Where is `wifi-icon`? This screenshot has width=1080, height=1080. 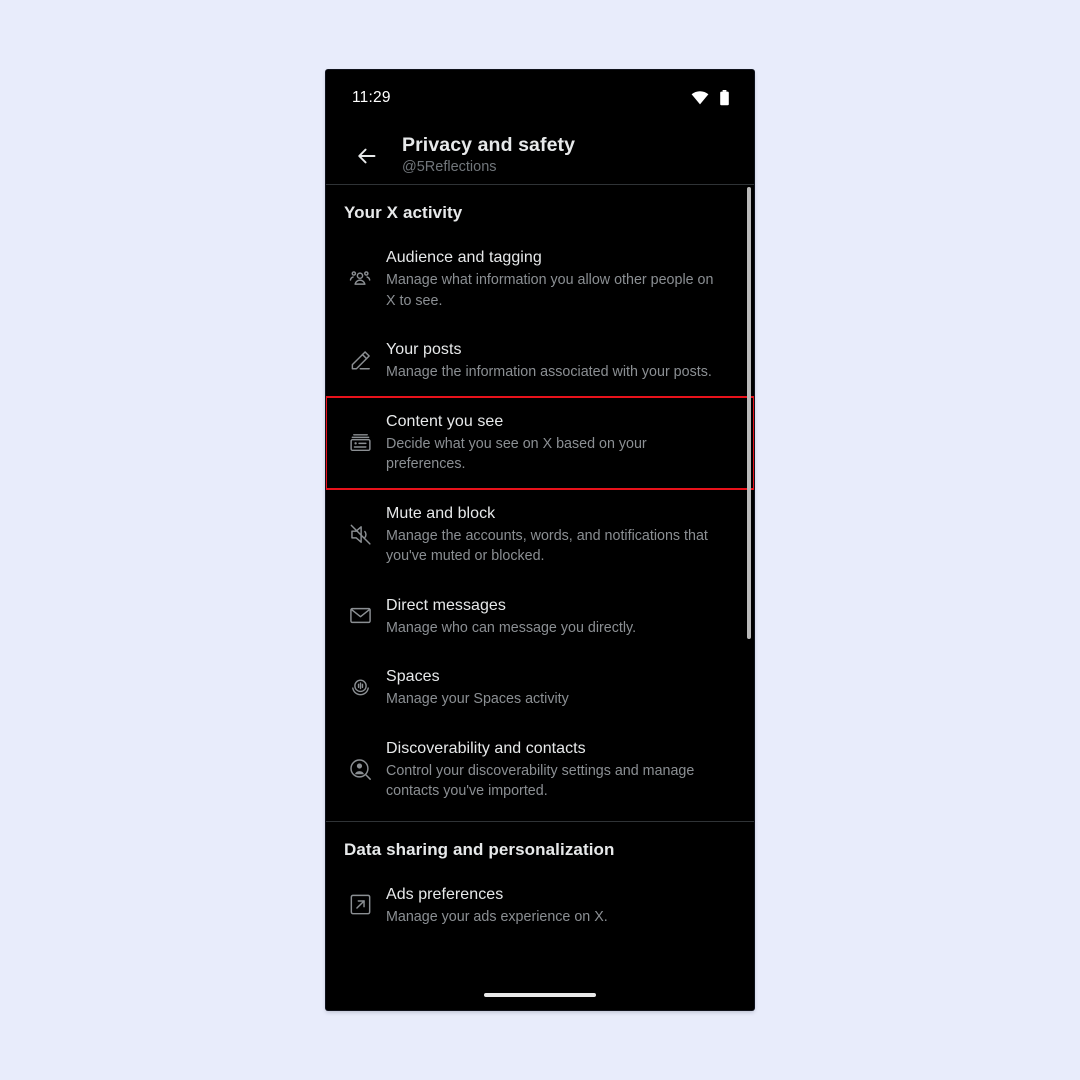 wifi-icon is located at coordinates (700, 98).